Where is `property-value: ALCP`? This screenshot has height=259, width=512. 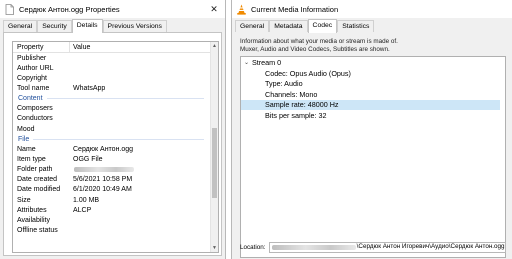 property-value: ALCP is located at coordinates (82, 210).